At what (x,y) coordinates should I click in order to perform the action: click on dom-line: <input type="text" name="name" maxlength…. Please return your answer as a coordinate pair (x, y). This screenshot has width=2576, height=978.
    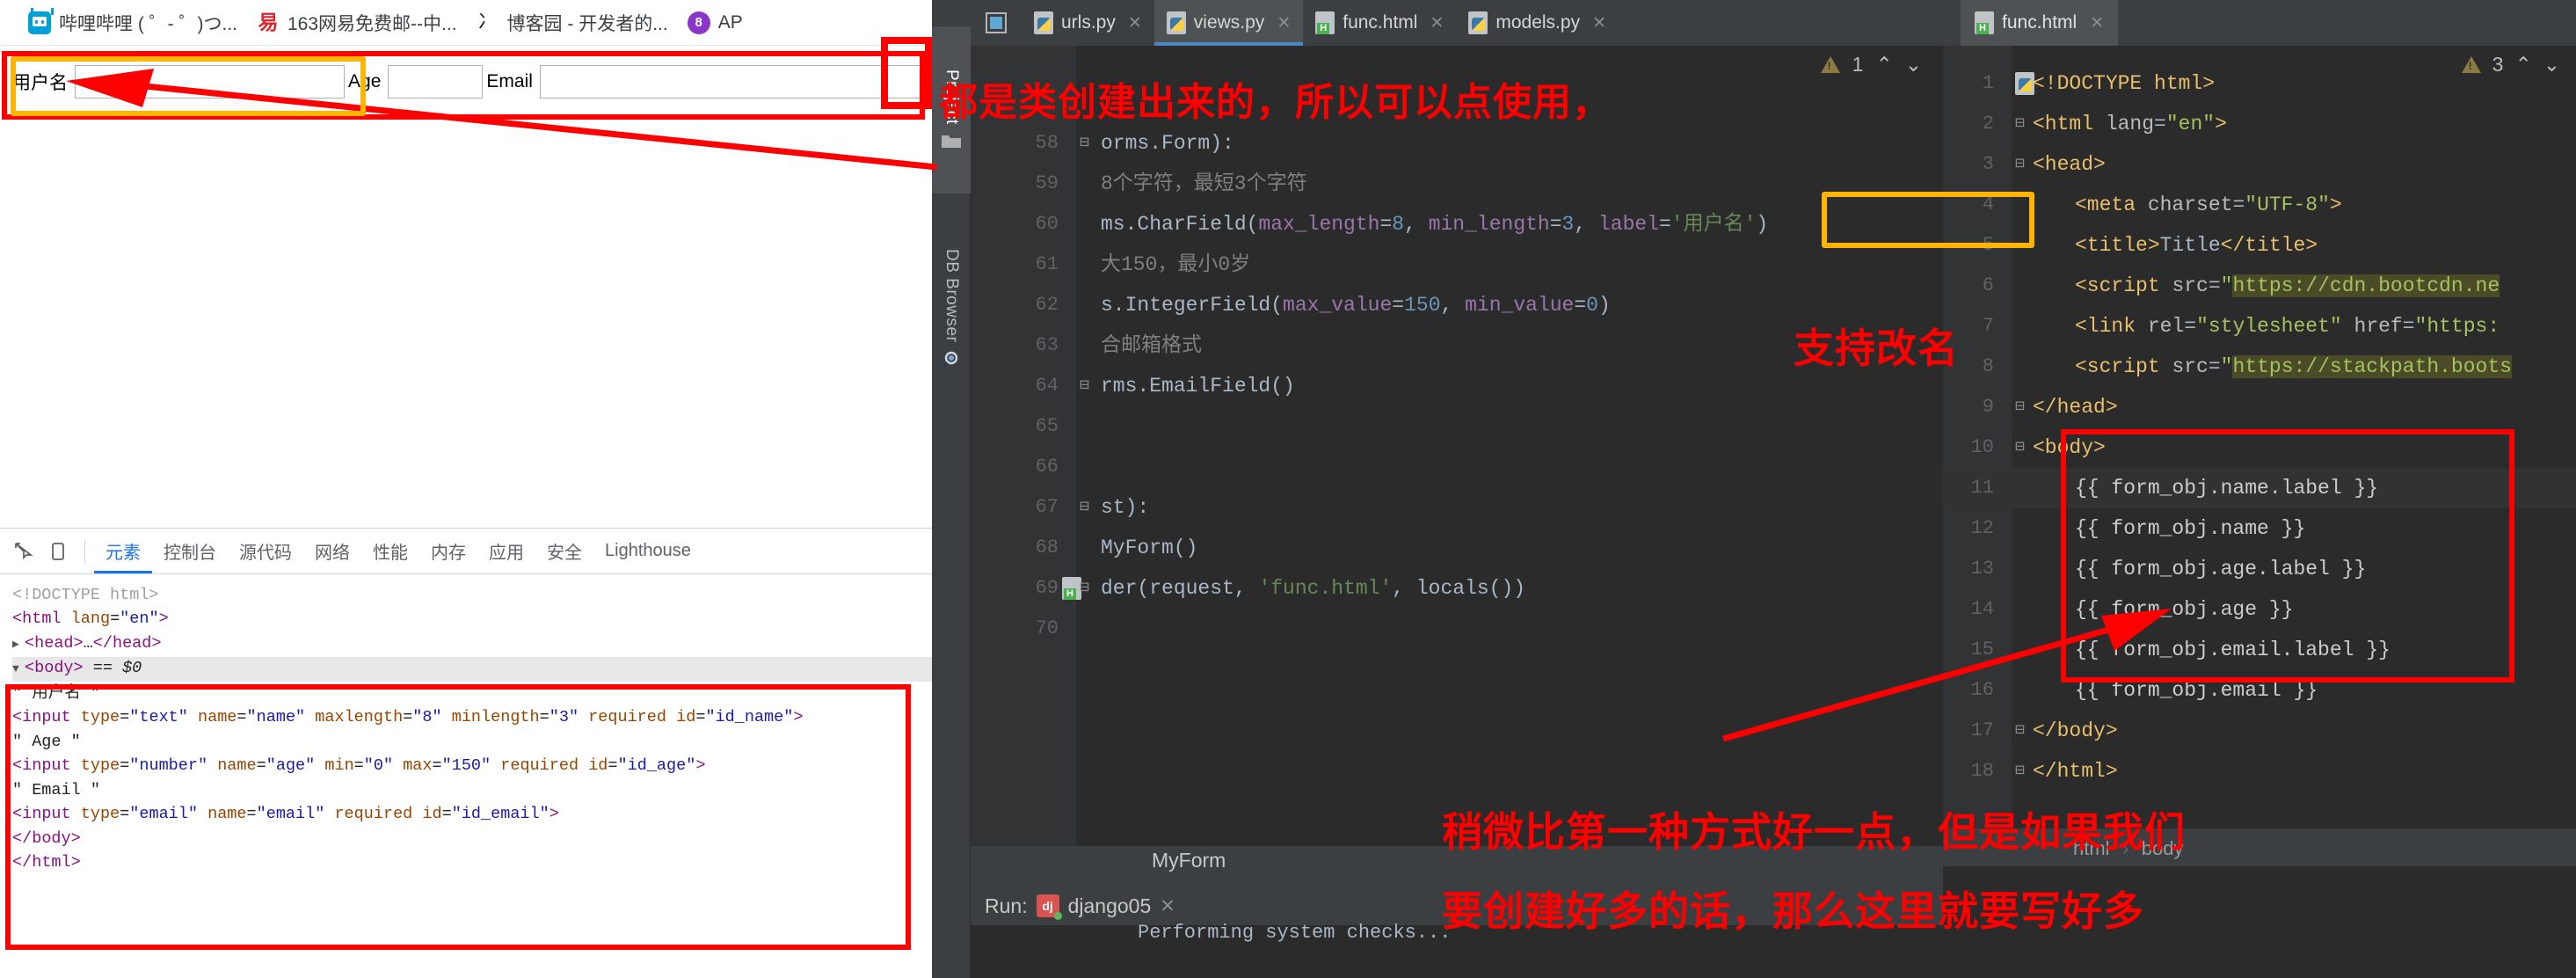
    Looking at the image, I should click on (472, 718).